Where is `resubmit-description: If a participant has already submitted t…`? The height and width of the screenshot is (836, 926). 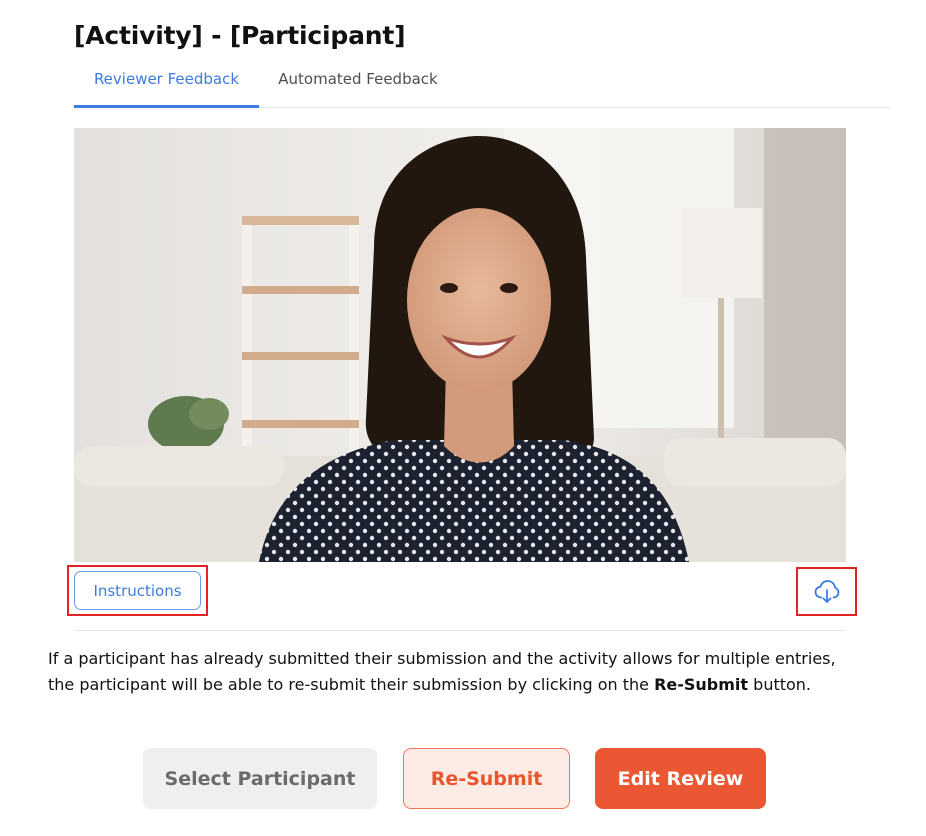
resubmit-description: If a participant has already submitted t… is located at coordinates (483, 672).